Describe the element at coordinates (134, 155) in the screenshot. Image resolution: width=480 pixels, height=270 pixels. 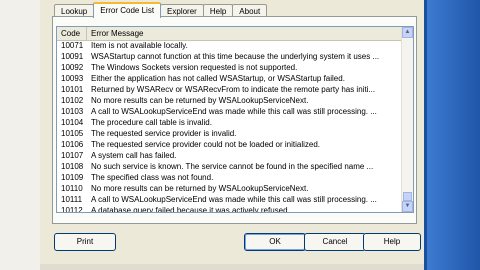
I see `error-message-cell: A system call has failed.` at that location.